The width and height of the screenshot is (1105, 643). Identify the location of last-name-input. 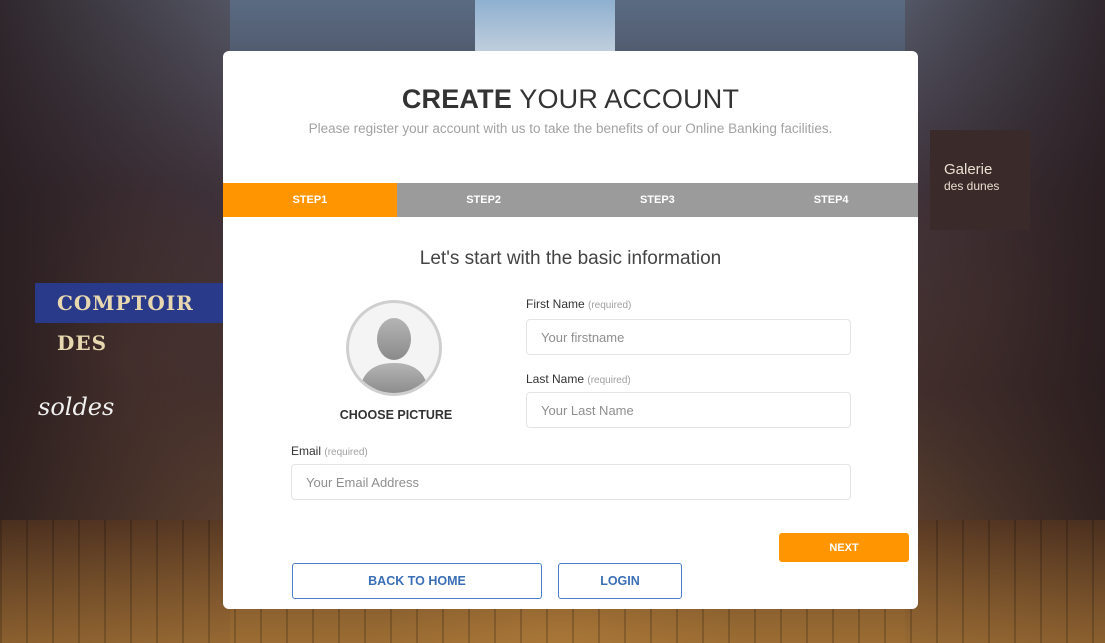
(688, 410).